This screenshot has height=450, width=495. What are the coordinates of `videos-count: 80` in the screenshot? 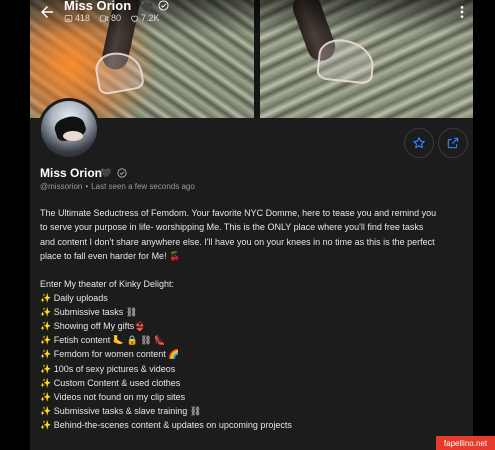 It's located at (116, 18).